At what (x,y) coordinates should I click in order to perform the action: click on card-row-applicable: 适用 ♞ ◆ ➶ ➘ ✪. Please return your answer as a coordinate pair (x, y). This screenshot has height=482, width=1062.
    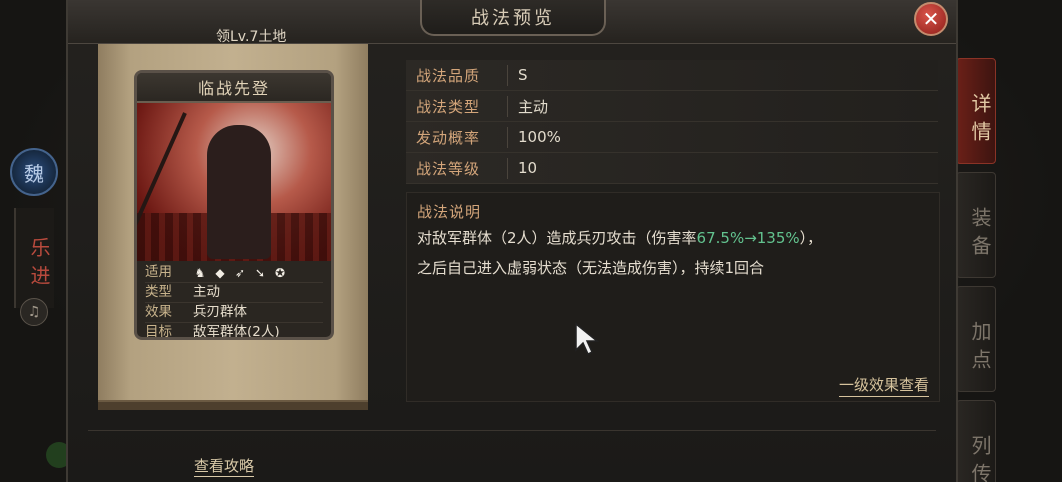
    Looking at the image, I should click on (234, 273).